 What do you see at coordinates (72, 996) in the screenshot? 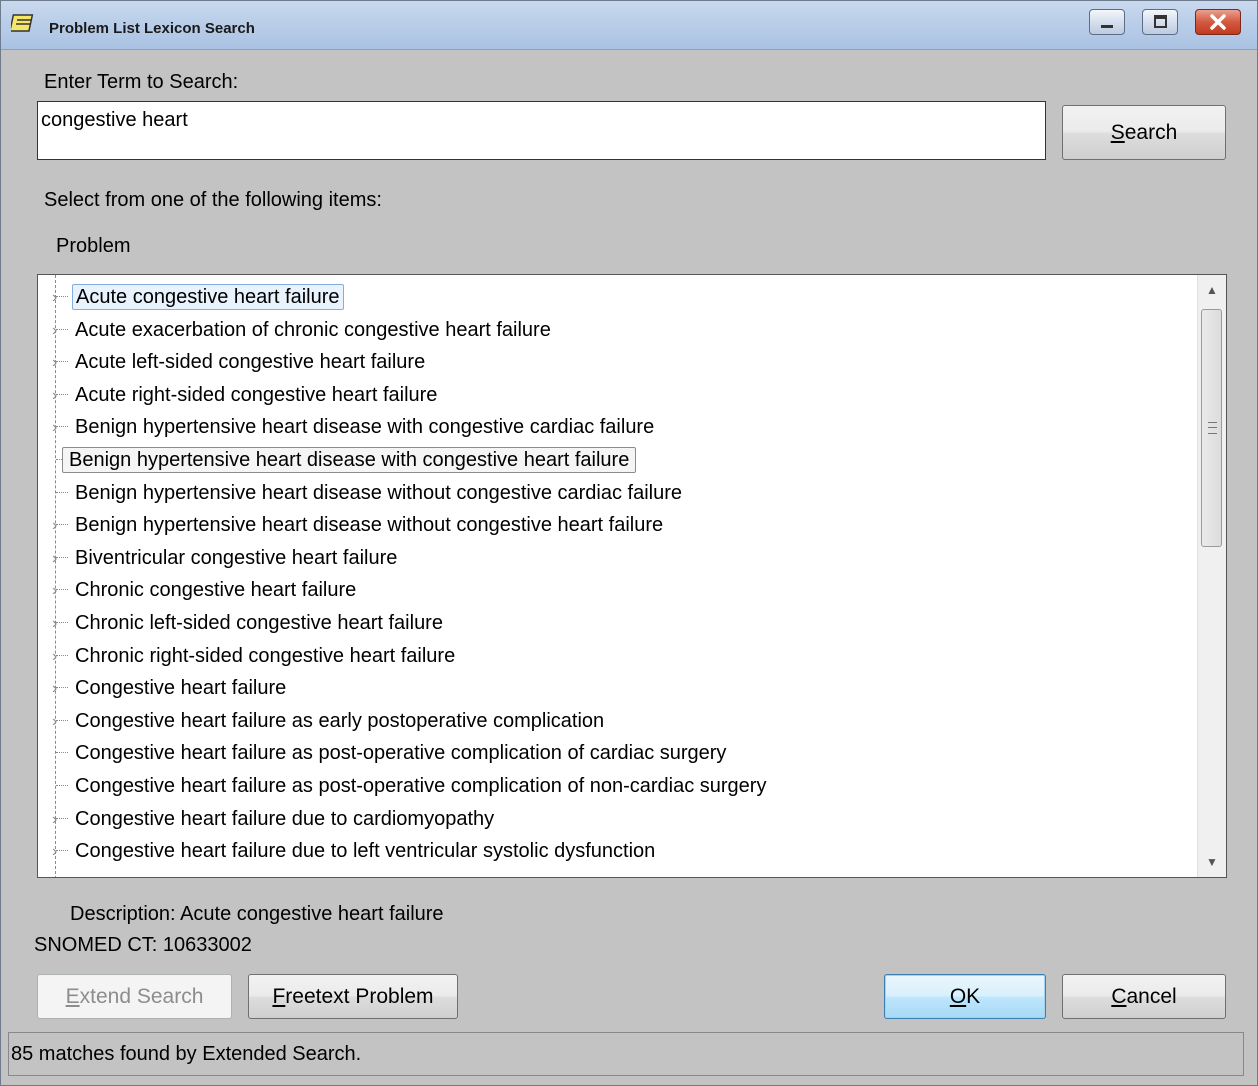
I see `extend-search-mnemonic: E` at bounding box center [72, 996].